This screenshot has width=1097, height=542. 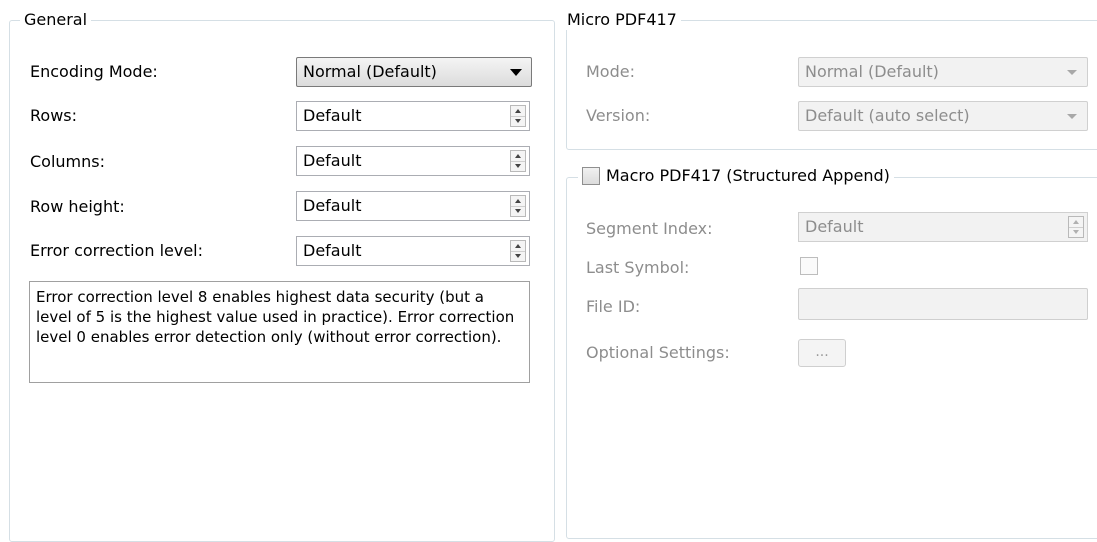 I want to click on rows-spin-buttons, so click(x=518, y=116).